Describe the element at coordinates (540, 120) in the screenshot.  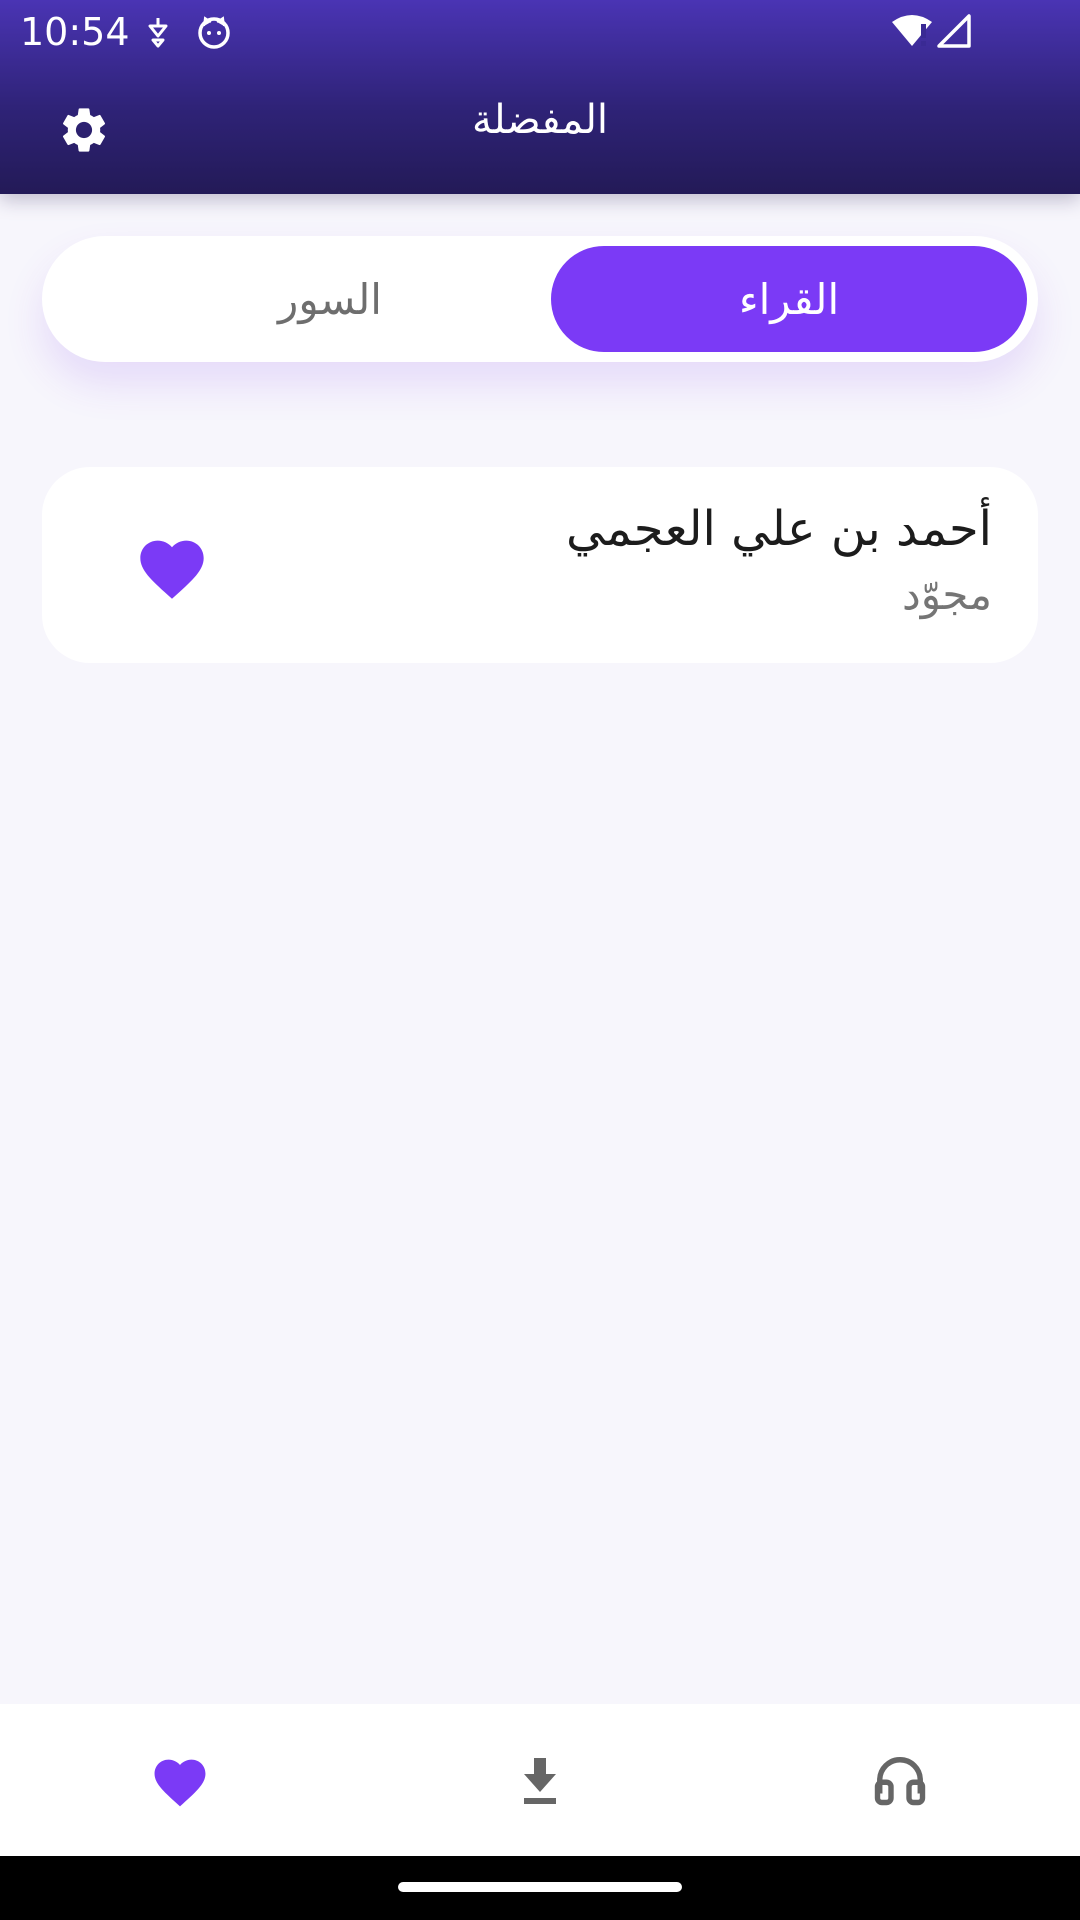
I see `page-title: المفضلة` at that location.